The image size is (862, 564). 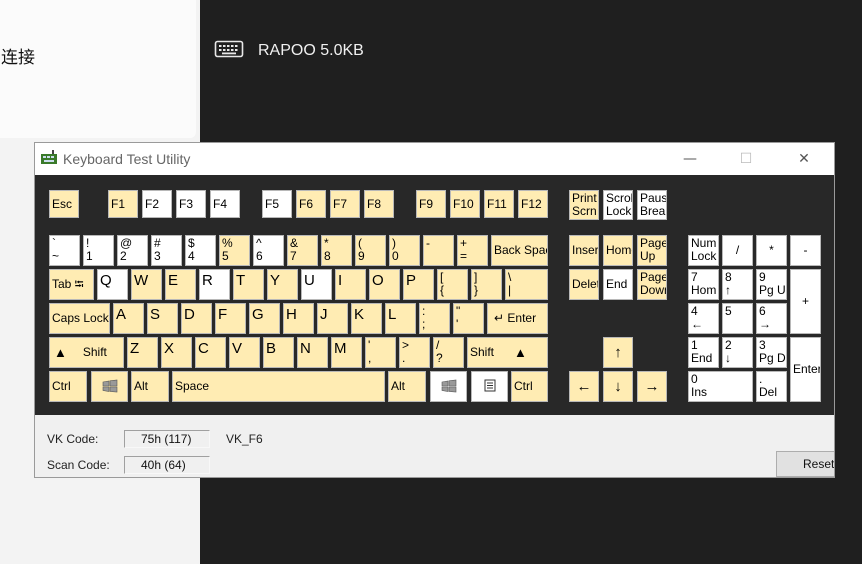 I want to click on key-menu, so click(x=489, y=386).